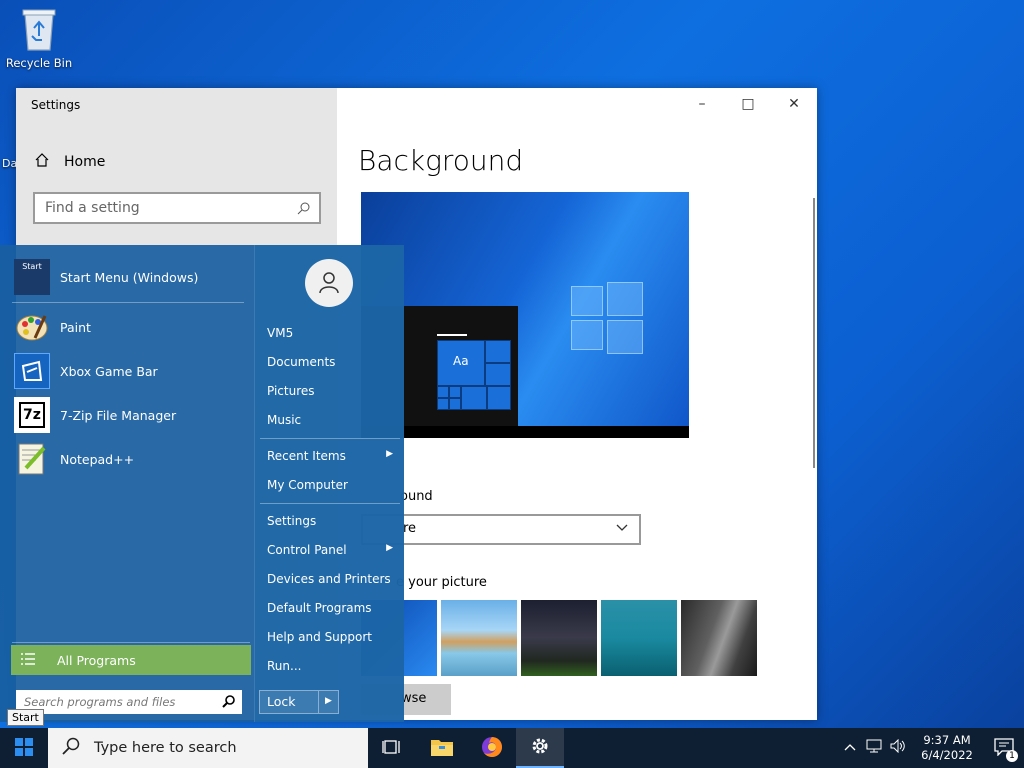  I want to click on firefox-button, so click(492, 748).